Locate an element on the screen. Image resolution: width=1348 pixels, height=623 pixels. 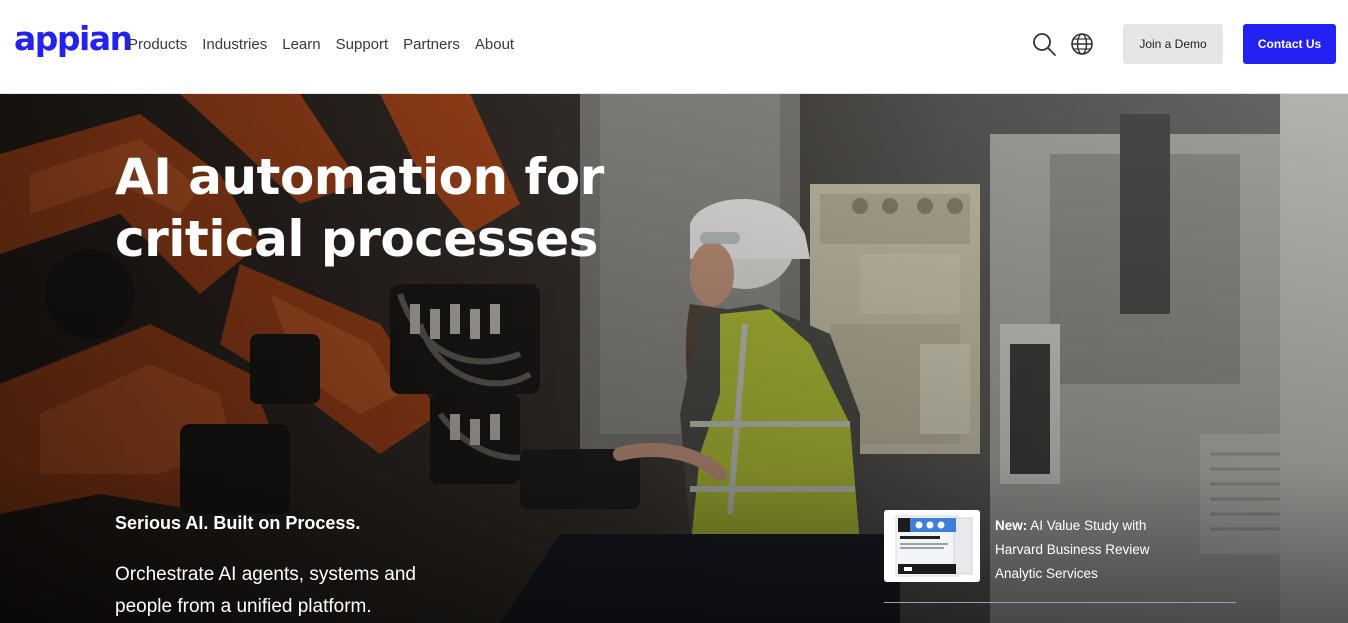
hero-title-line-1: AI automation for is located at coordinates (359, 177).